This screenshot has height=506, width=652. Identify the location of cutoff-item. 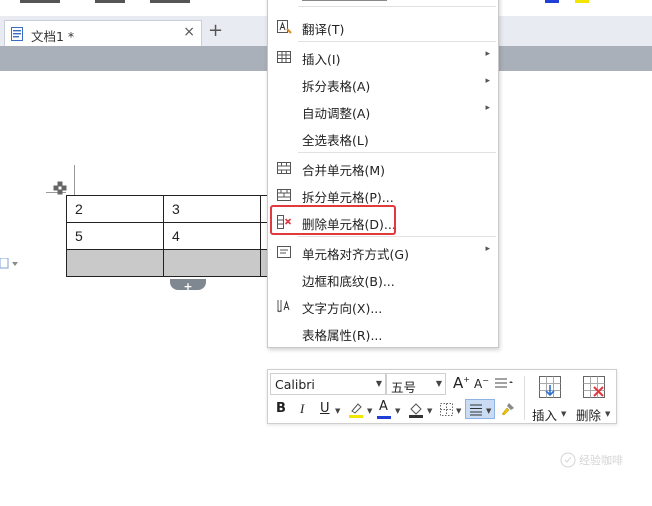
(344, 0).